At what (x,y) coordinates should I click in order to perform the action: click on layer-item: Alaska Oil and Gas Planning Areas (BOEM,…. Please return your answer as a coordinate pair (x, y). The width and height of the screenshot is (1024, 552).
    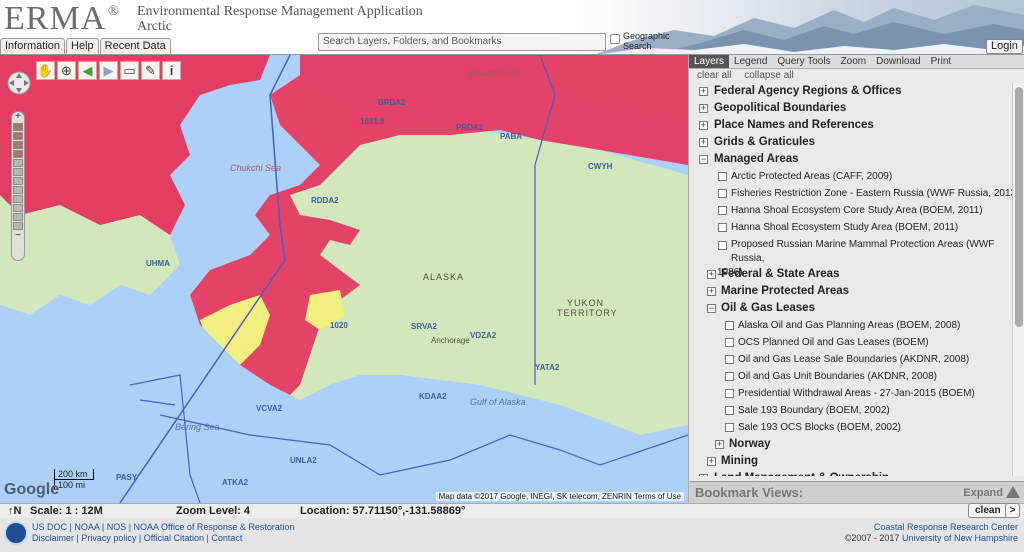
    Looking at the image, I should click on (856, 325).